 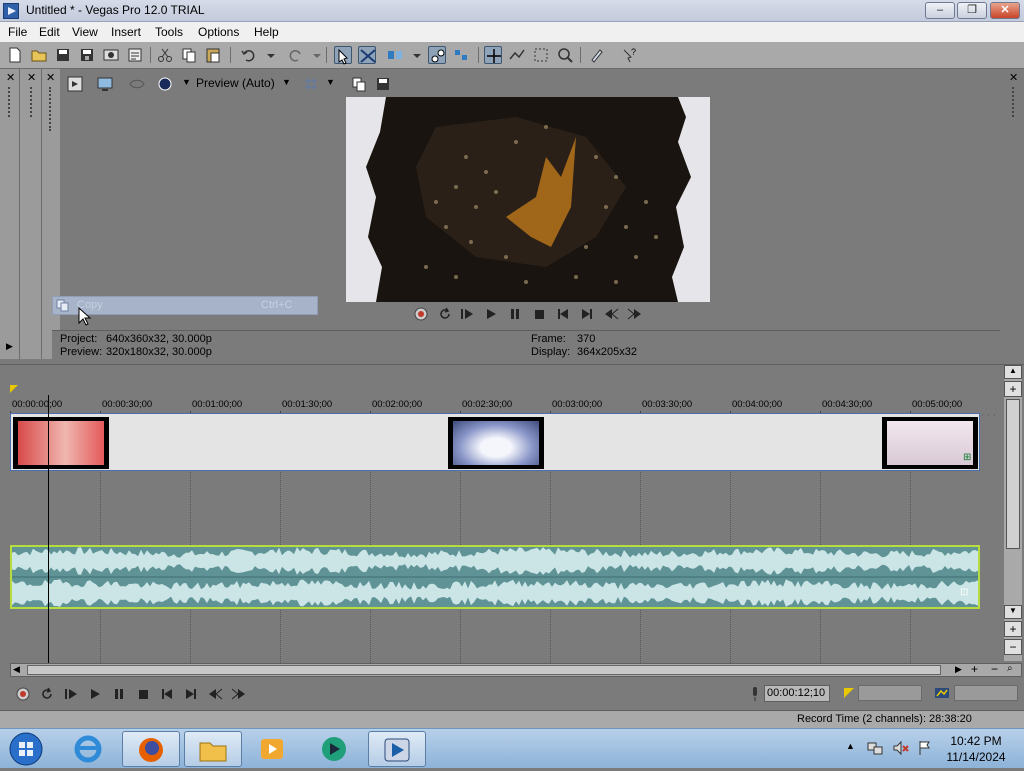 What do you see at coordinates (111, 55) in the screenshot?
I see `render-icon` at bounding box center [111, 55].